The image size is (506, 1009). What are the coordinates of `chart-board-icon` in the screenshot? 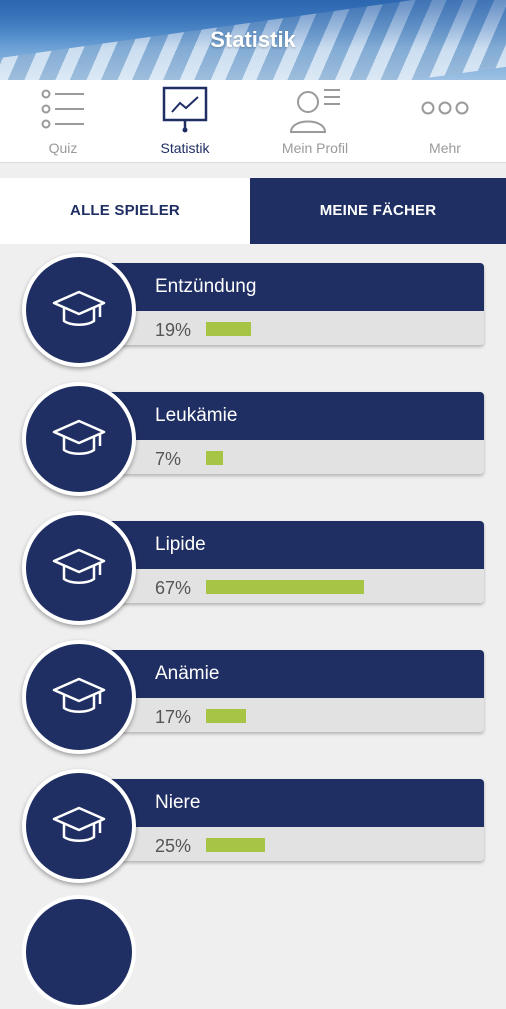 It's located at (185, 112).